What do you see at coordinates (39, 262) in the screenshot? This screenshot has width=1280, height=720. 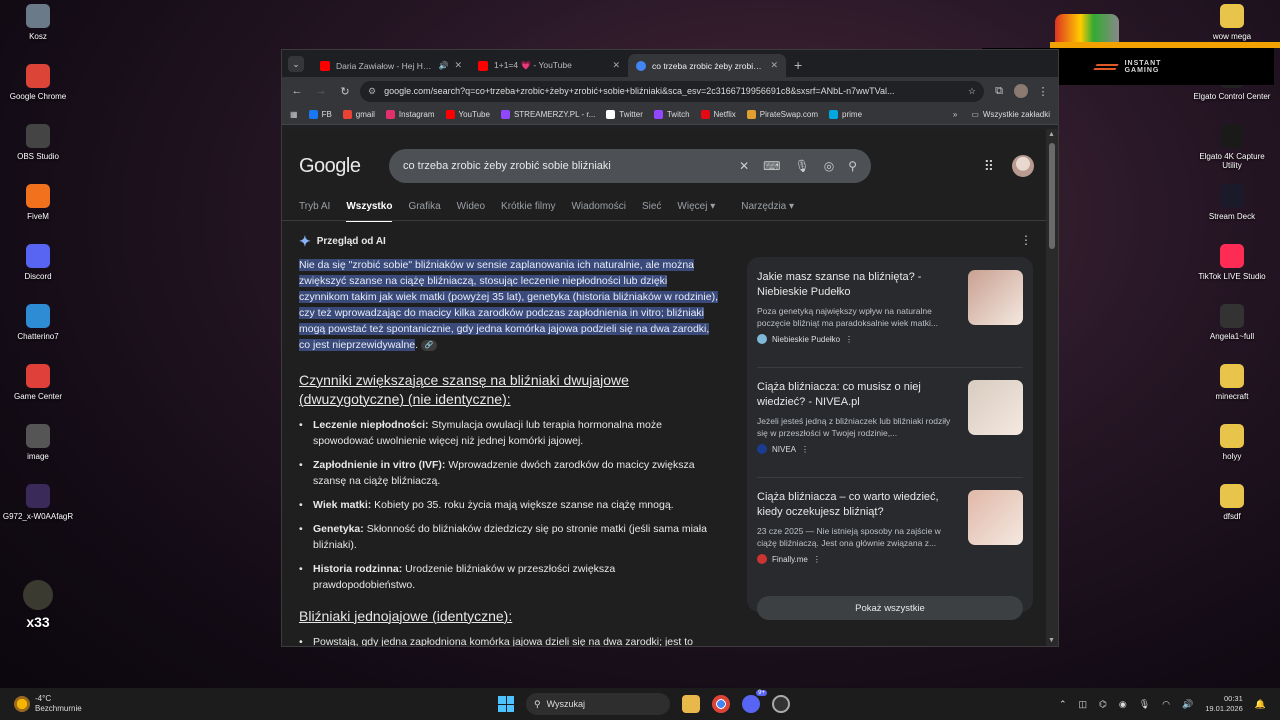 I see `desktop-shortcut: Discord` at bounding box center [39, 262].